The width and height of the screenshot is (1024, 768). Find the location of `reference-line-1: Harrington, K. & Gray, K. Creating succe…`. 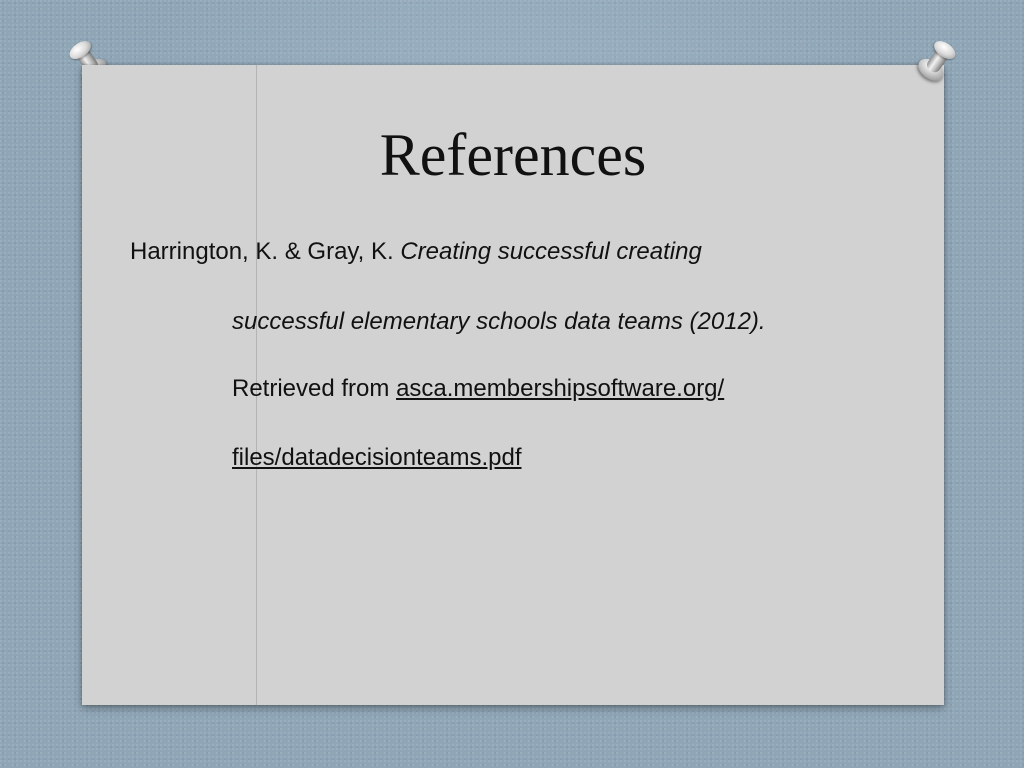

reference-line-1: Harrington, K. & Gray, K. Creating succe… is located at coordinates (416, 252).